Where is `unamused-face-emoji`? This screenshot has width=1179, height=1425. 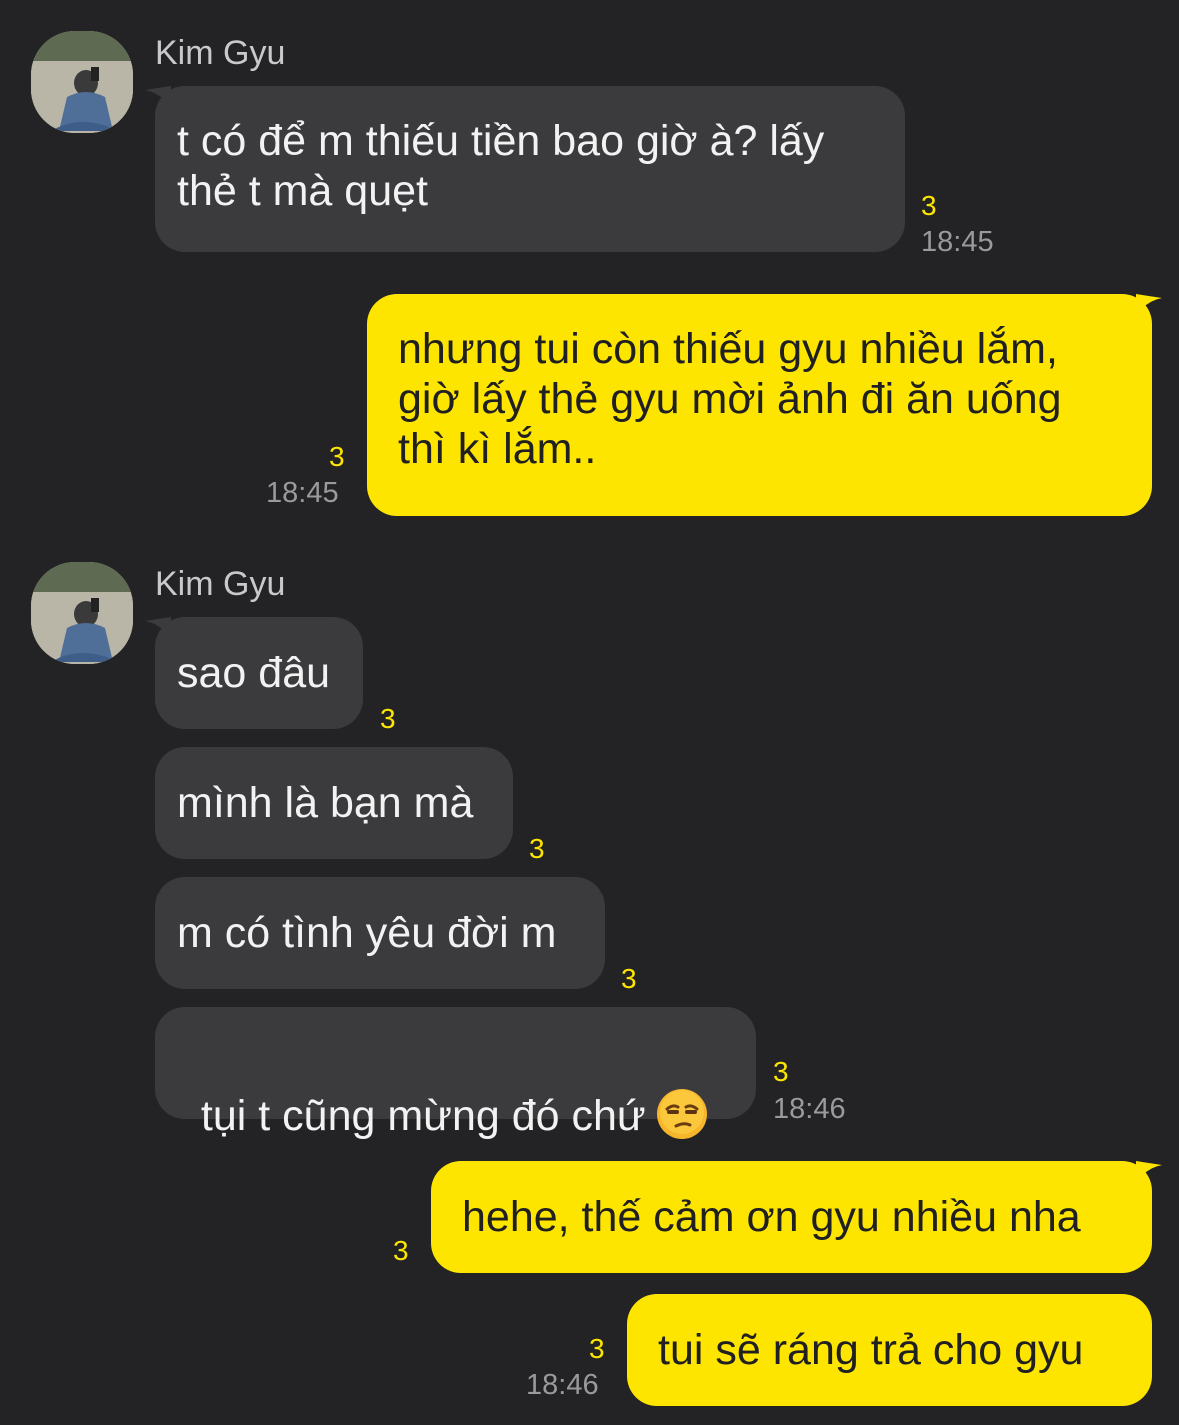 unamused-face-emoji is located at coordinates (681, 1114).